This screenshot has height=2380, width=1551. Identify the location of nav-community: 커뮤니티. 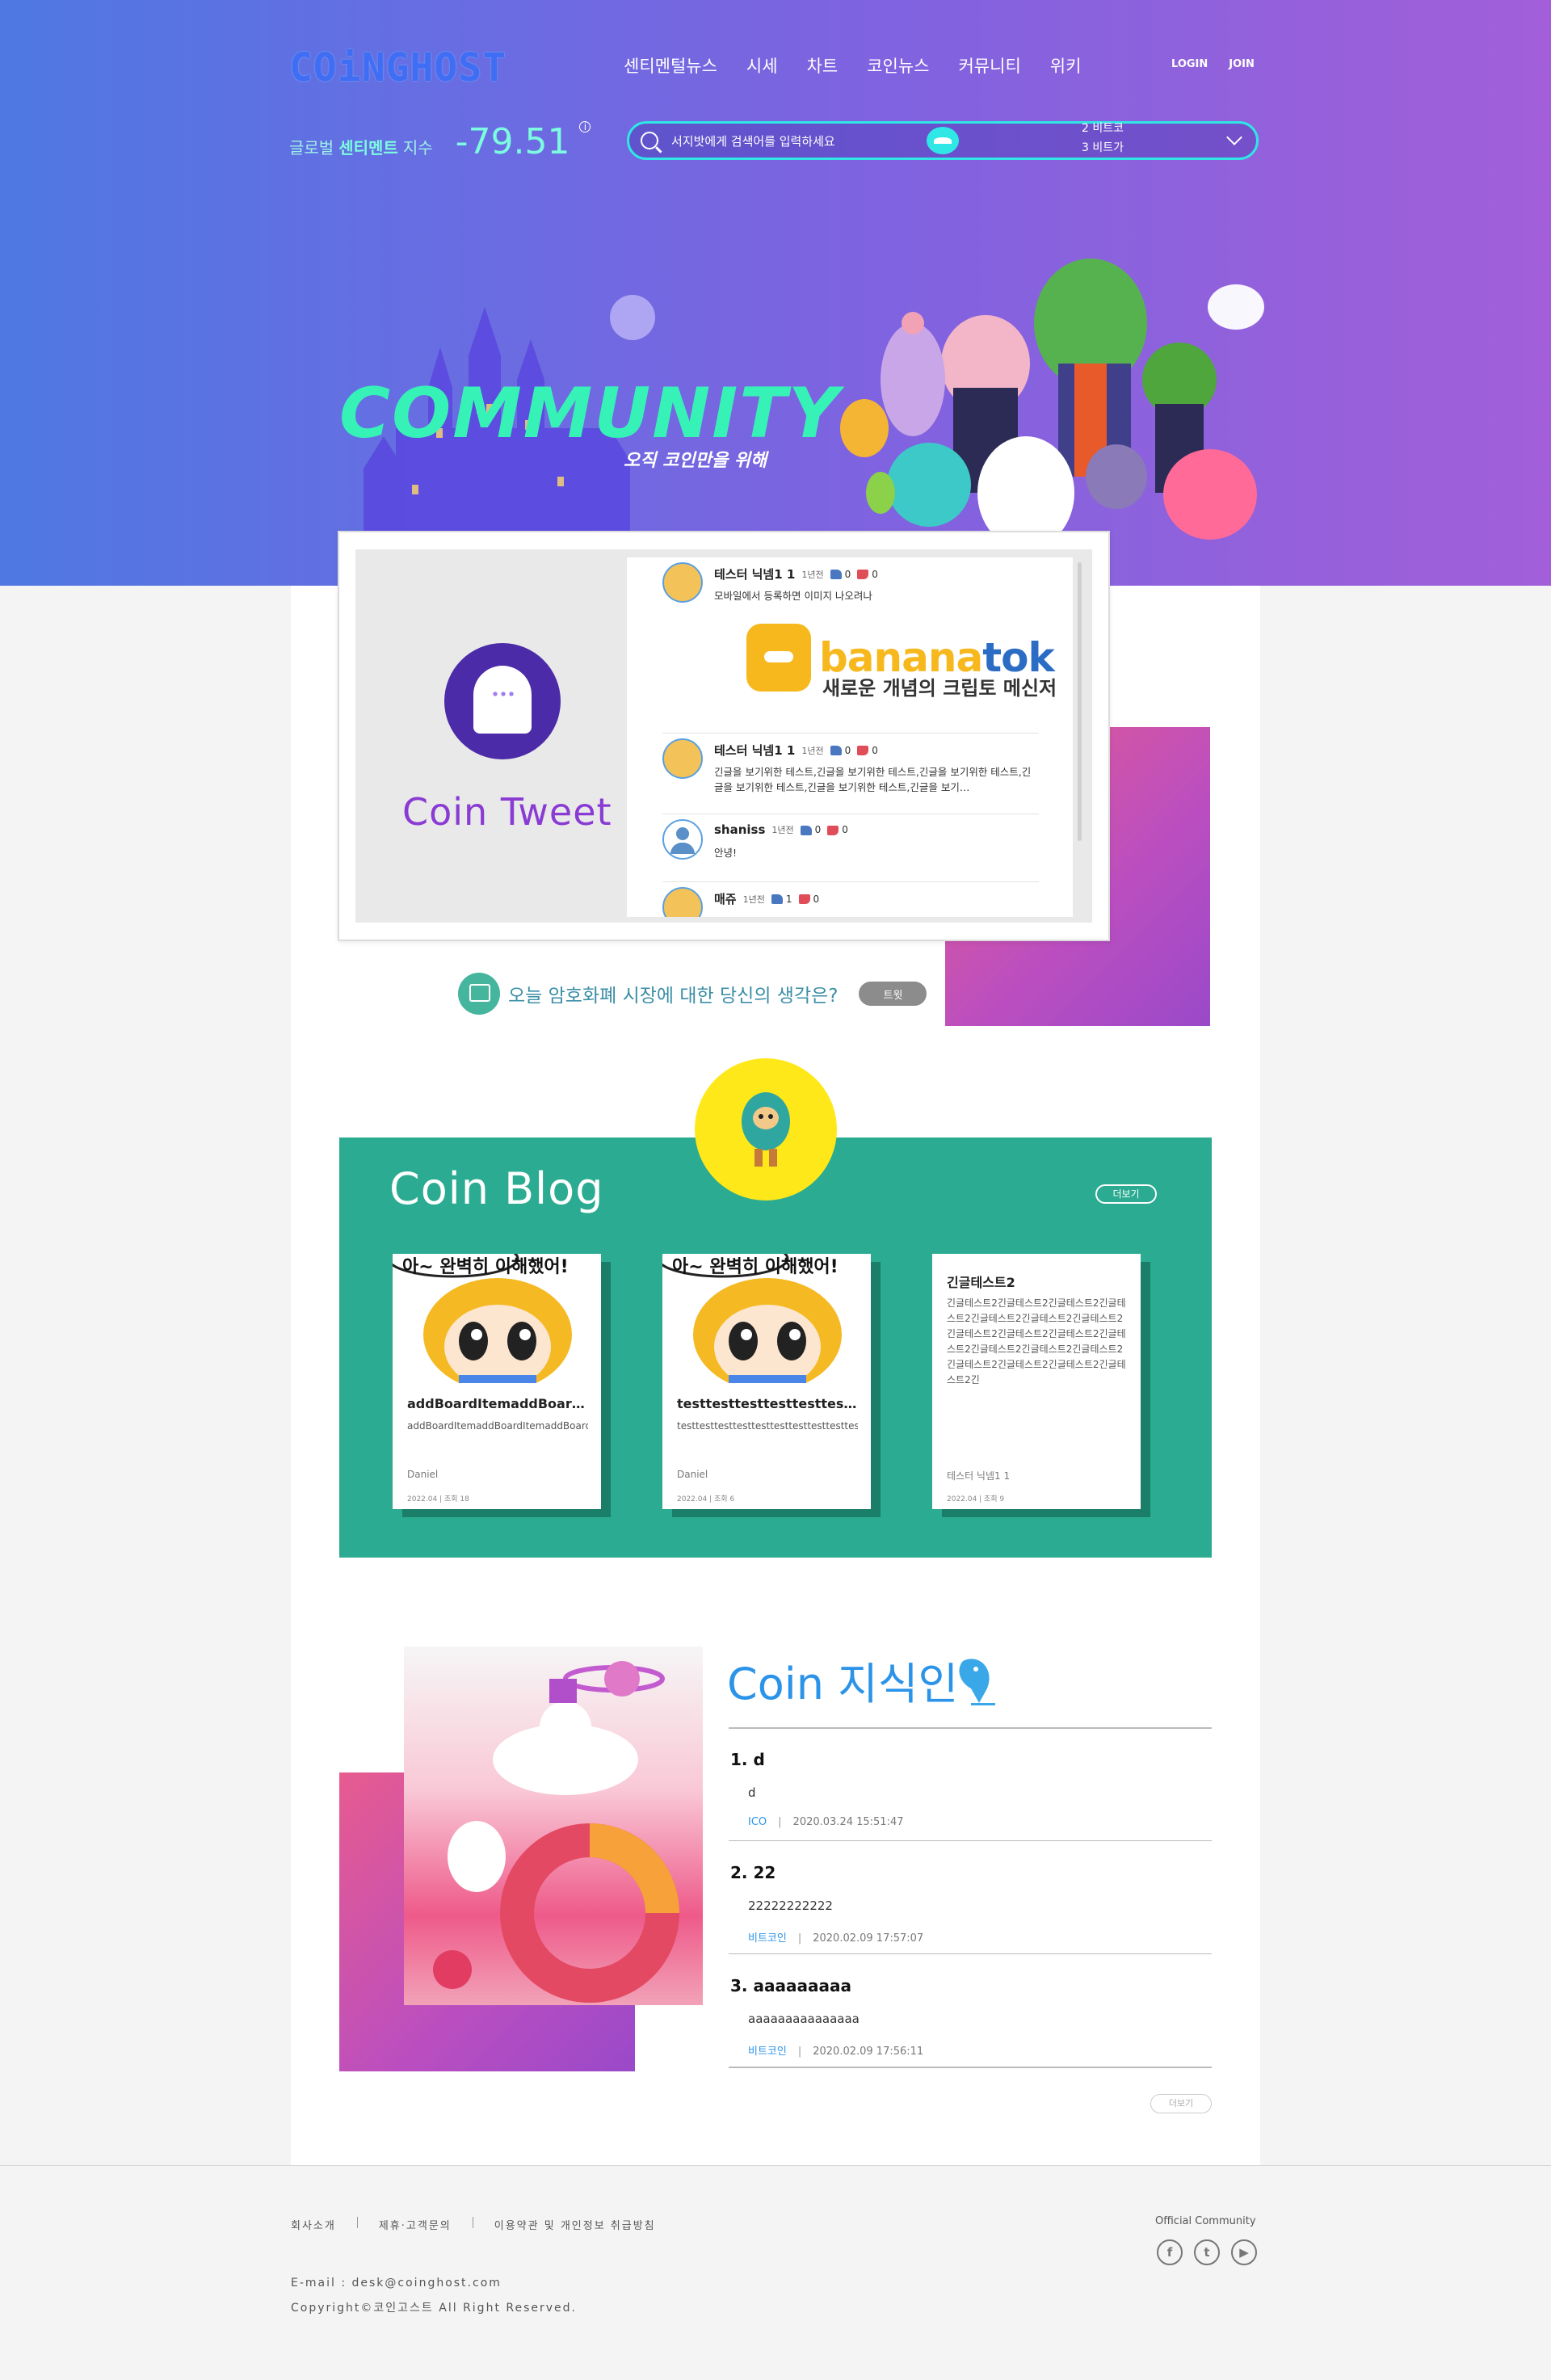
(989, 65).